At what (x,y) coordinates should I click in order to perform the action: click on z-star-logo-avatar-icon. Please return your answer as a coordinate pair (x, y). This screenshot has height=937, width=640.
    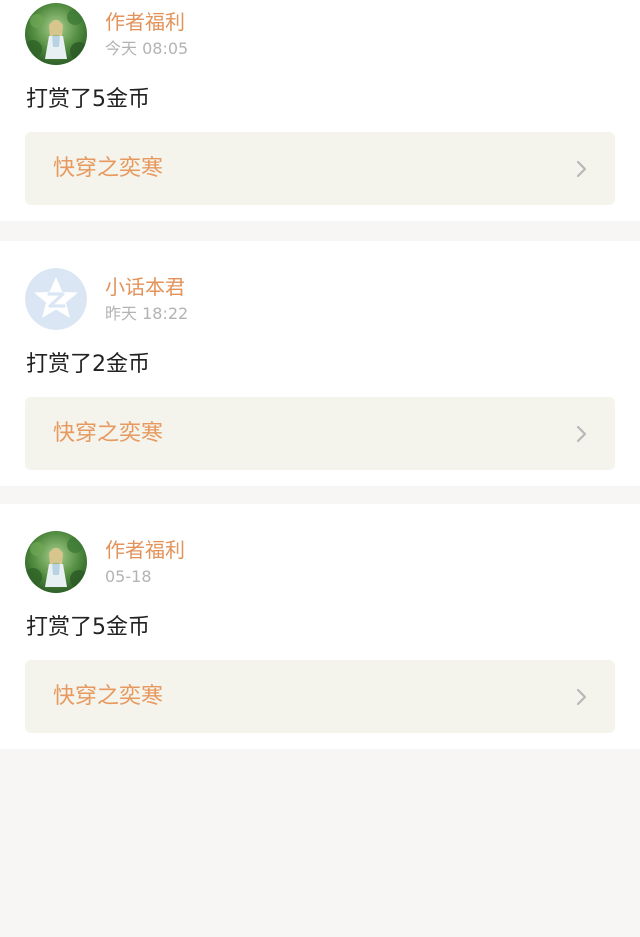
    Looking at the image, I should click on (56, 299).